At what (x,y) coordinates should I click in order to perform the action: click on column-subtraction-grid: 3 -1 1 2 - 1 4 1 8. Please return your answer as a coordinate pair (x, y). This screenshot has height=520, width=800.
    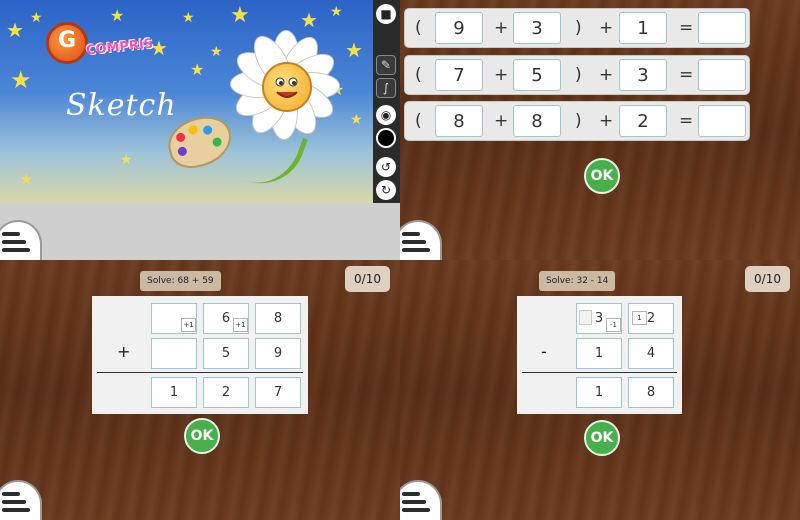
    Looking at the image, I should click on (599, 355).